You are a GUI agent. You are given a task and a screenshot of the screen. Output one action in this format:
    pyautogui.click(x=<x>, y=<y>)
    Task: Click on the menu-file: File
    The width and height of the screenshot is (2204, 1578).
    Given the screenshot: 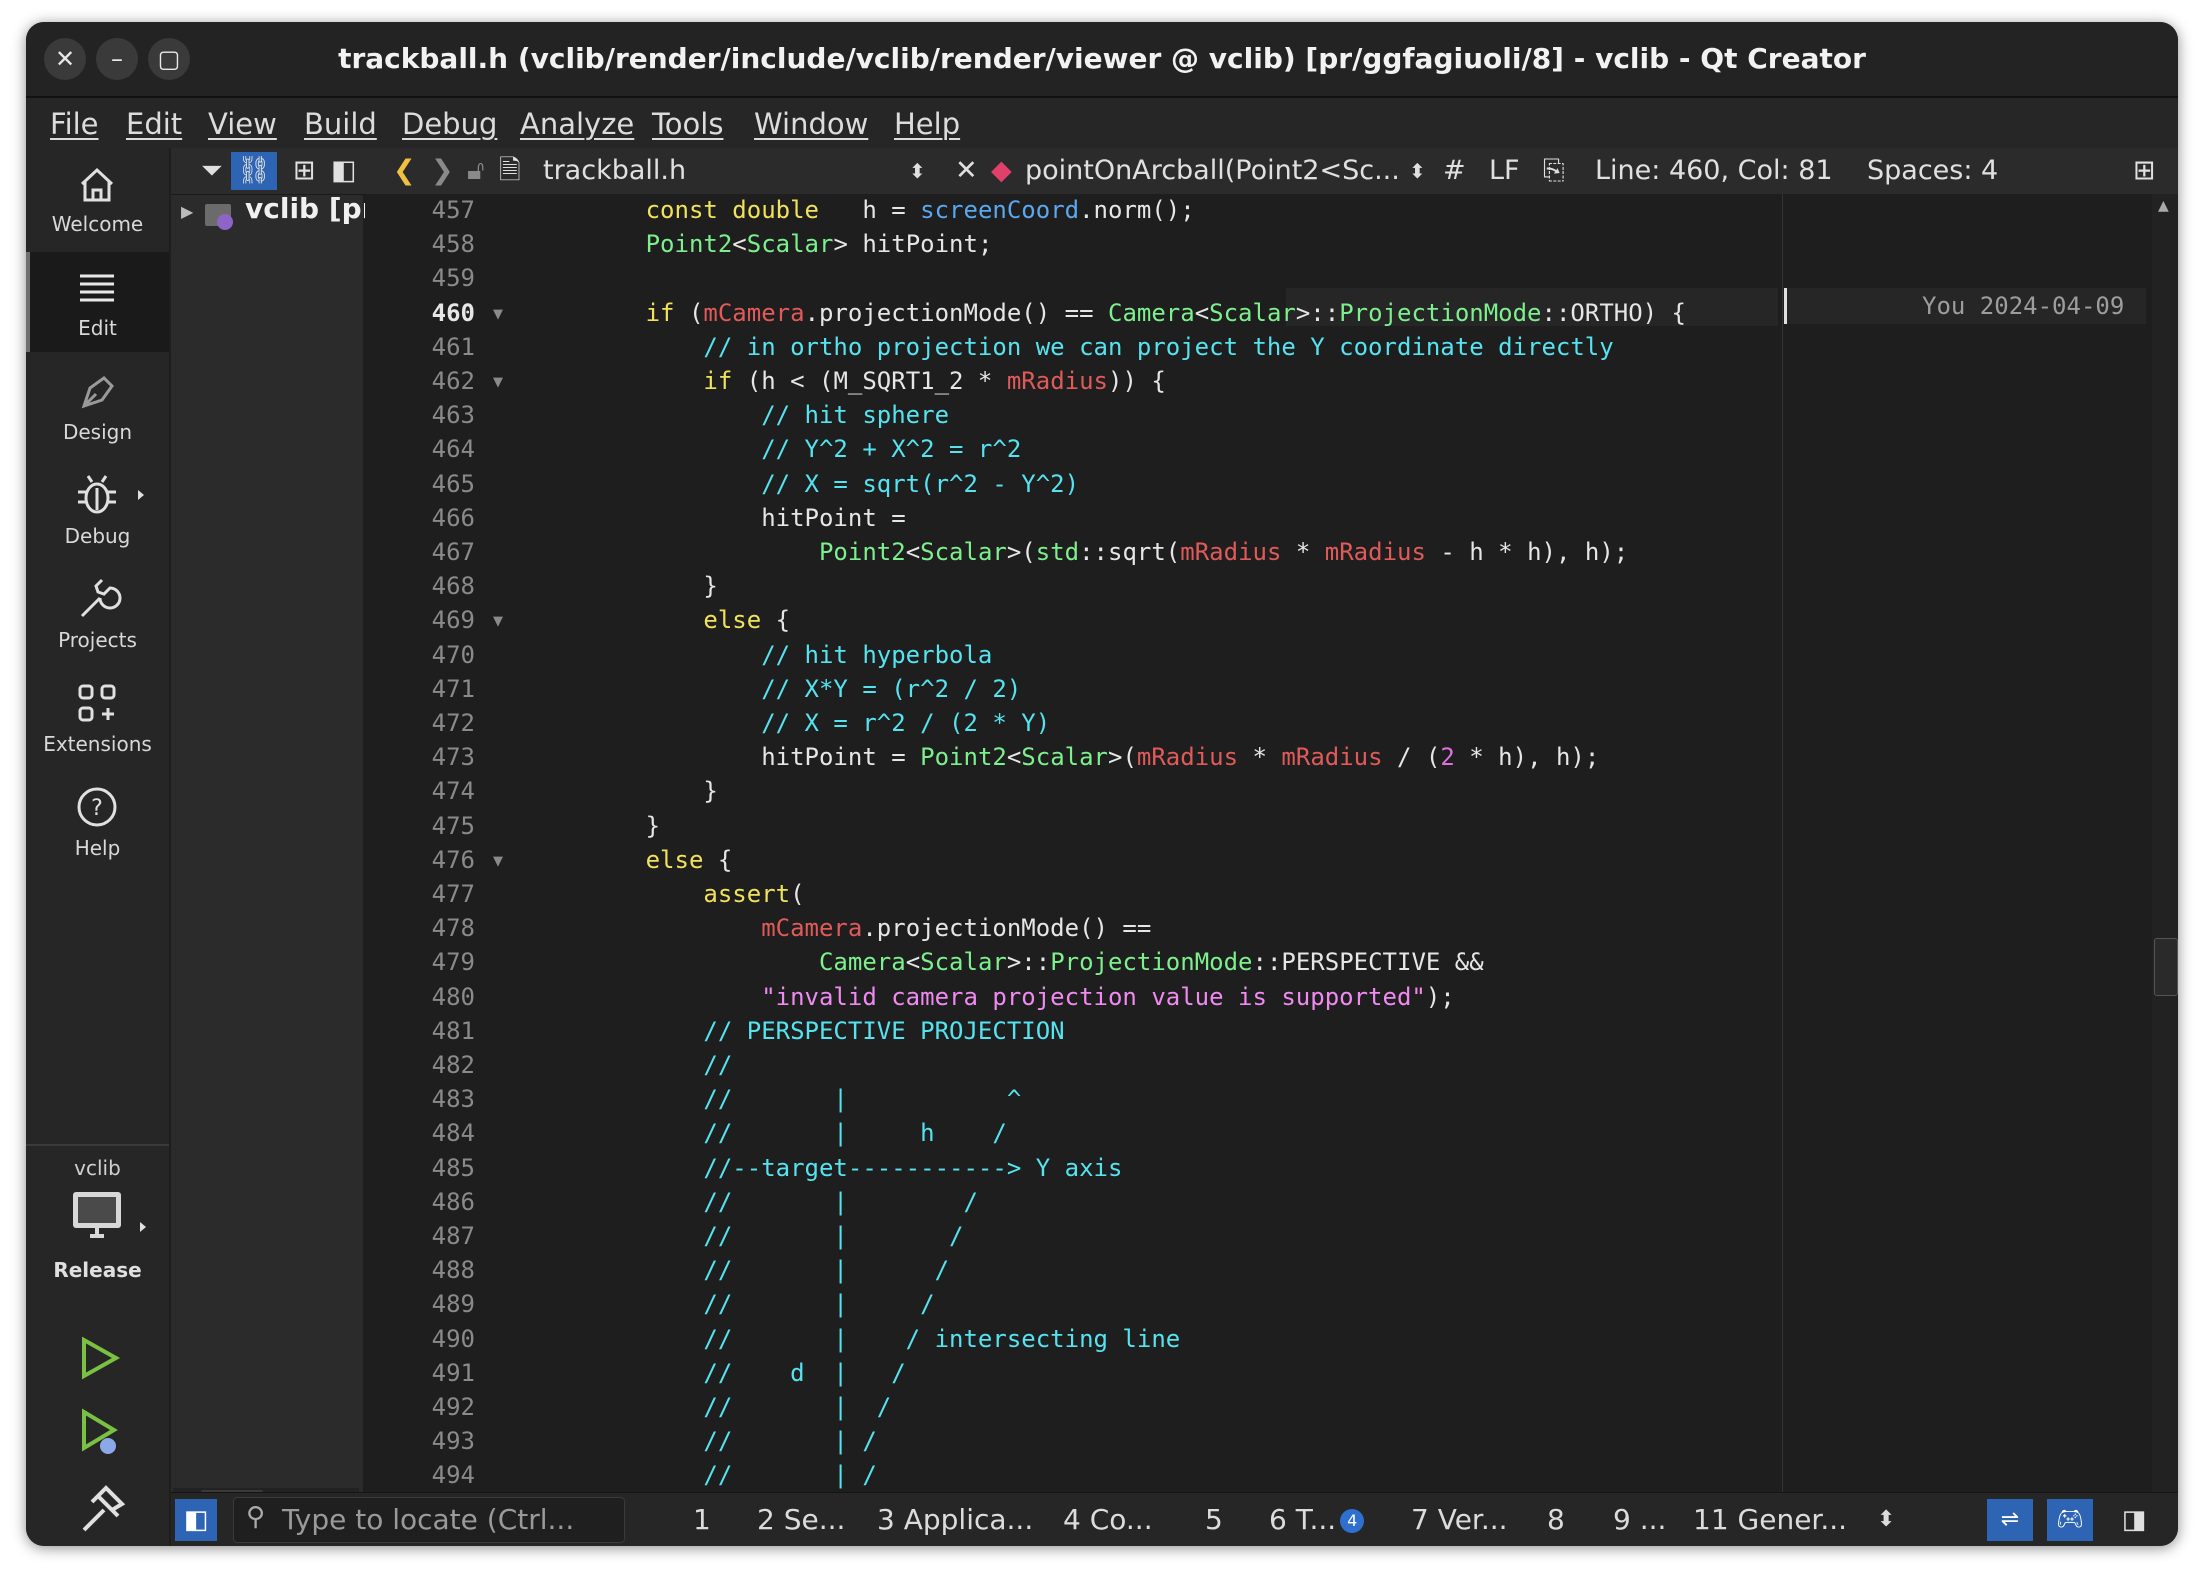 What is the action you would take?
    pyautogui.click(x=74, y=123)
    